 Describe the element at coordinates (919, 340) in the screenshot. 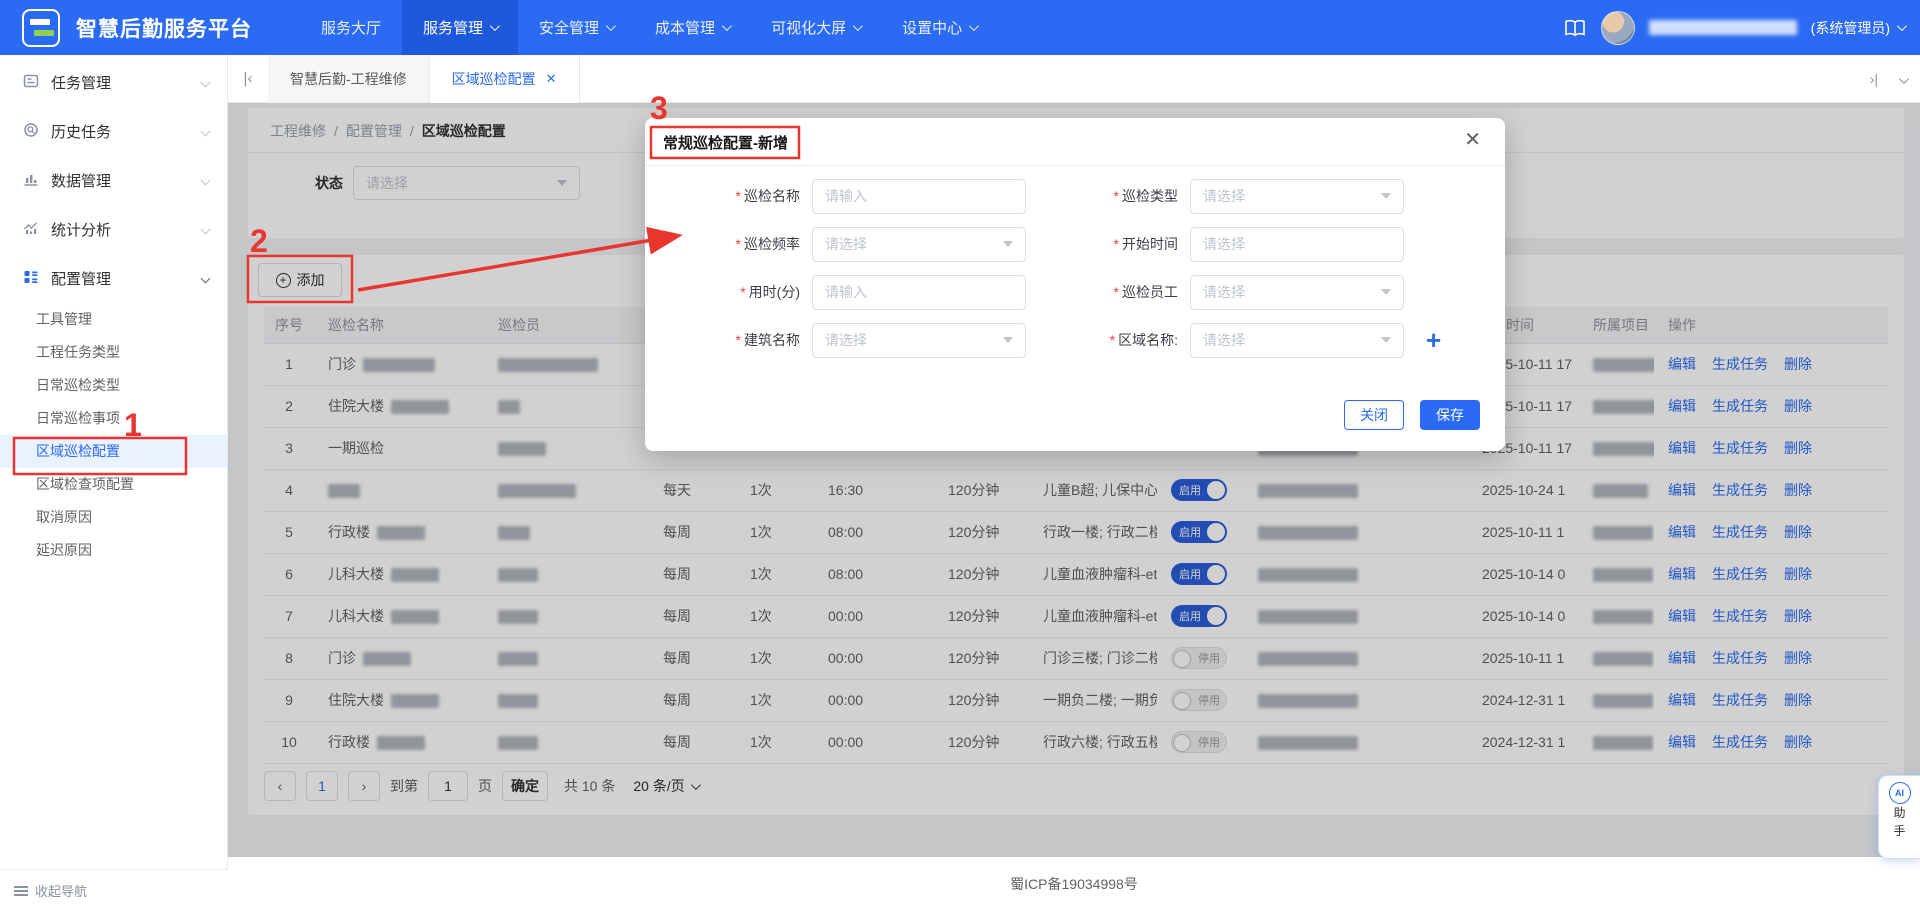

I see `field-select-建筑名称: 请选择` at that location.